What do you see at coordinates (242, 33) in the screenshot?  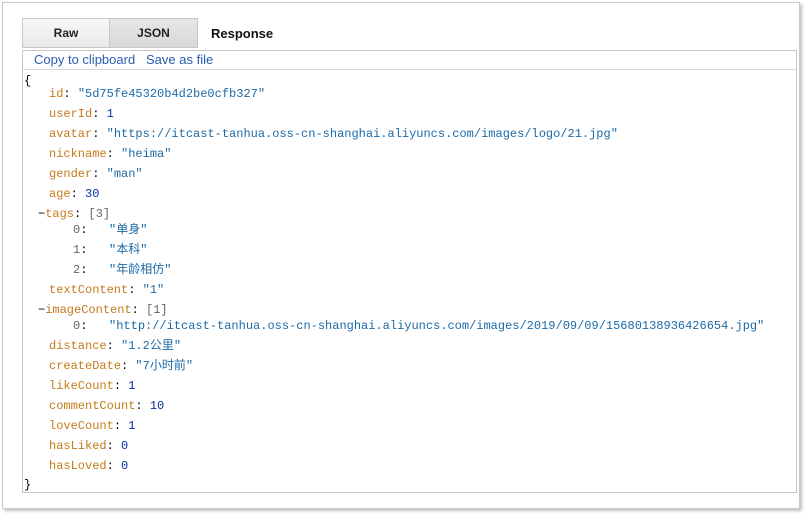 I see `section-title: Response` at bounding box center [242, 33].